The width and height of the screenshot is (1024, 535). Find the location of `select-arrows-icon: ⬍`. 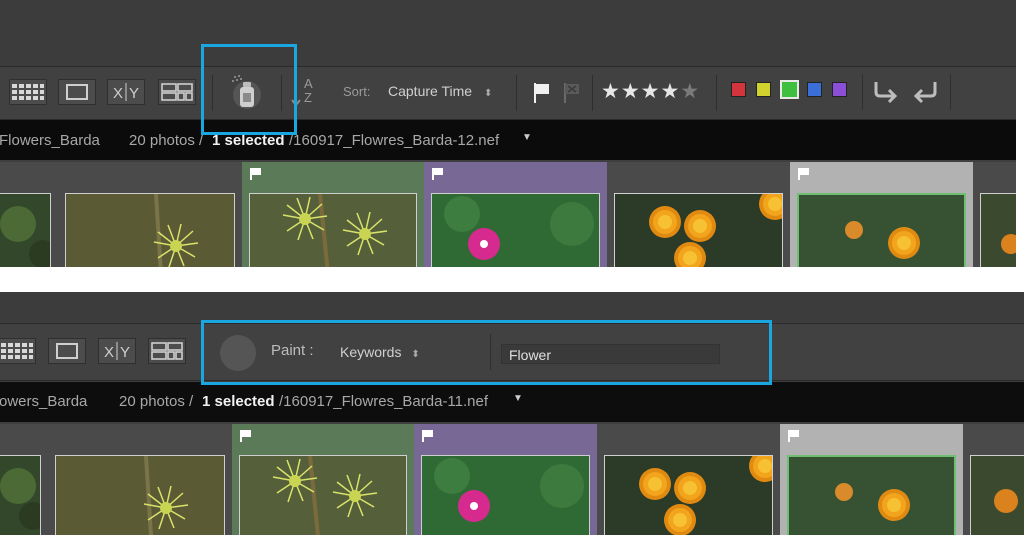

select-arrows-icon: ⬍ is located at coordinates (488, 93).